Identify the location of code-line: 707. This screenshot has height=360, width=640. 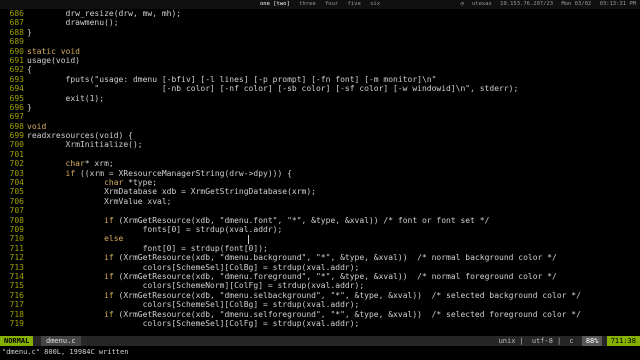
(320, 210).